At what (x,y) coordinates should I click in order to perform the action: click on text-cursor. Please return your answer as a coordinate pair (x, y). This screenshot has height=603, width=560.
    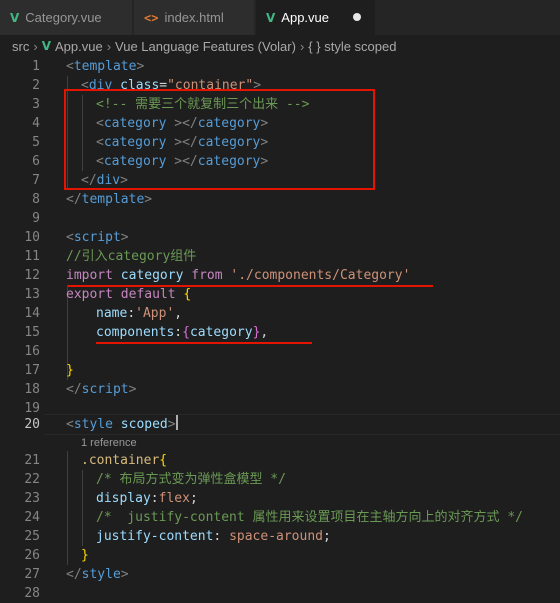
    Looking at the image, I should click on (176, 422).